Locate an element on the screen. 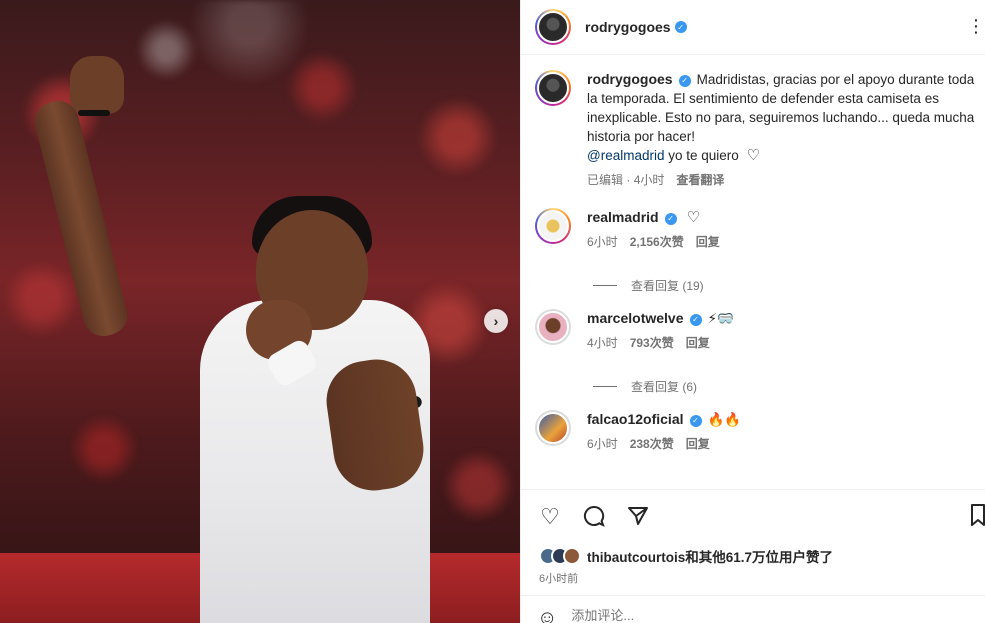 The height and width of the screenshot is (623, 985). next-photo-button: › is located at coordinates (496, 321).